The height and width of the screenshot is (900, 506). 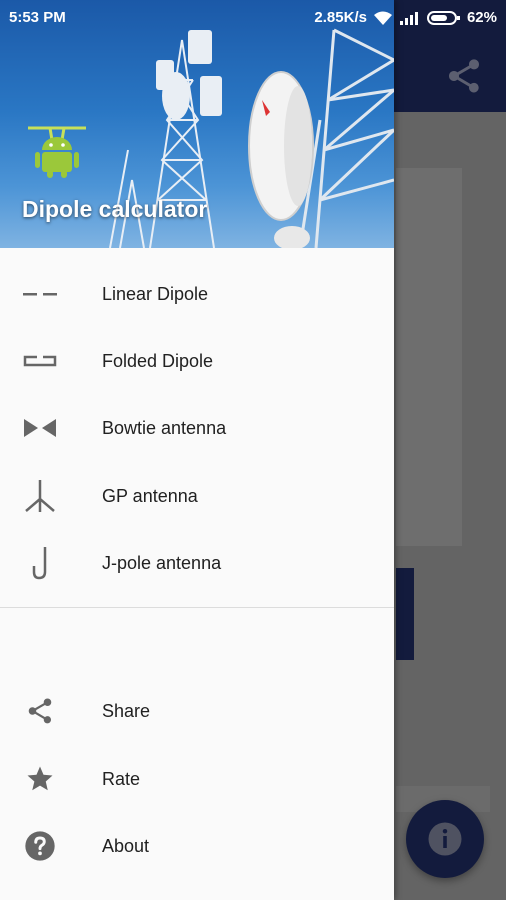 What do you see at coordinates (40, 779) in the screenshot?
I see `star-icon` at bounding box center [40, 779].